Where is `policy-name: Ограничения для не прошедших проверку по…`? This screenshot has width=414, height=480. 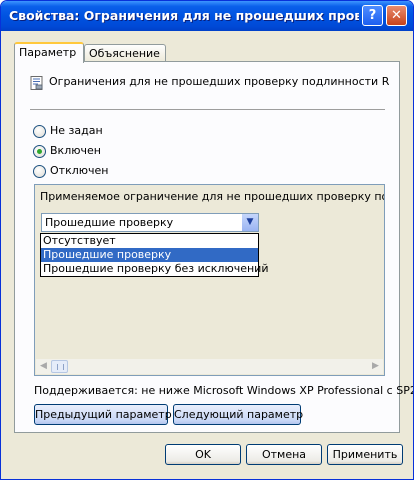 policy-name: Ограничения для не прошедших проверку по… is located at coordinates (219, 81).